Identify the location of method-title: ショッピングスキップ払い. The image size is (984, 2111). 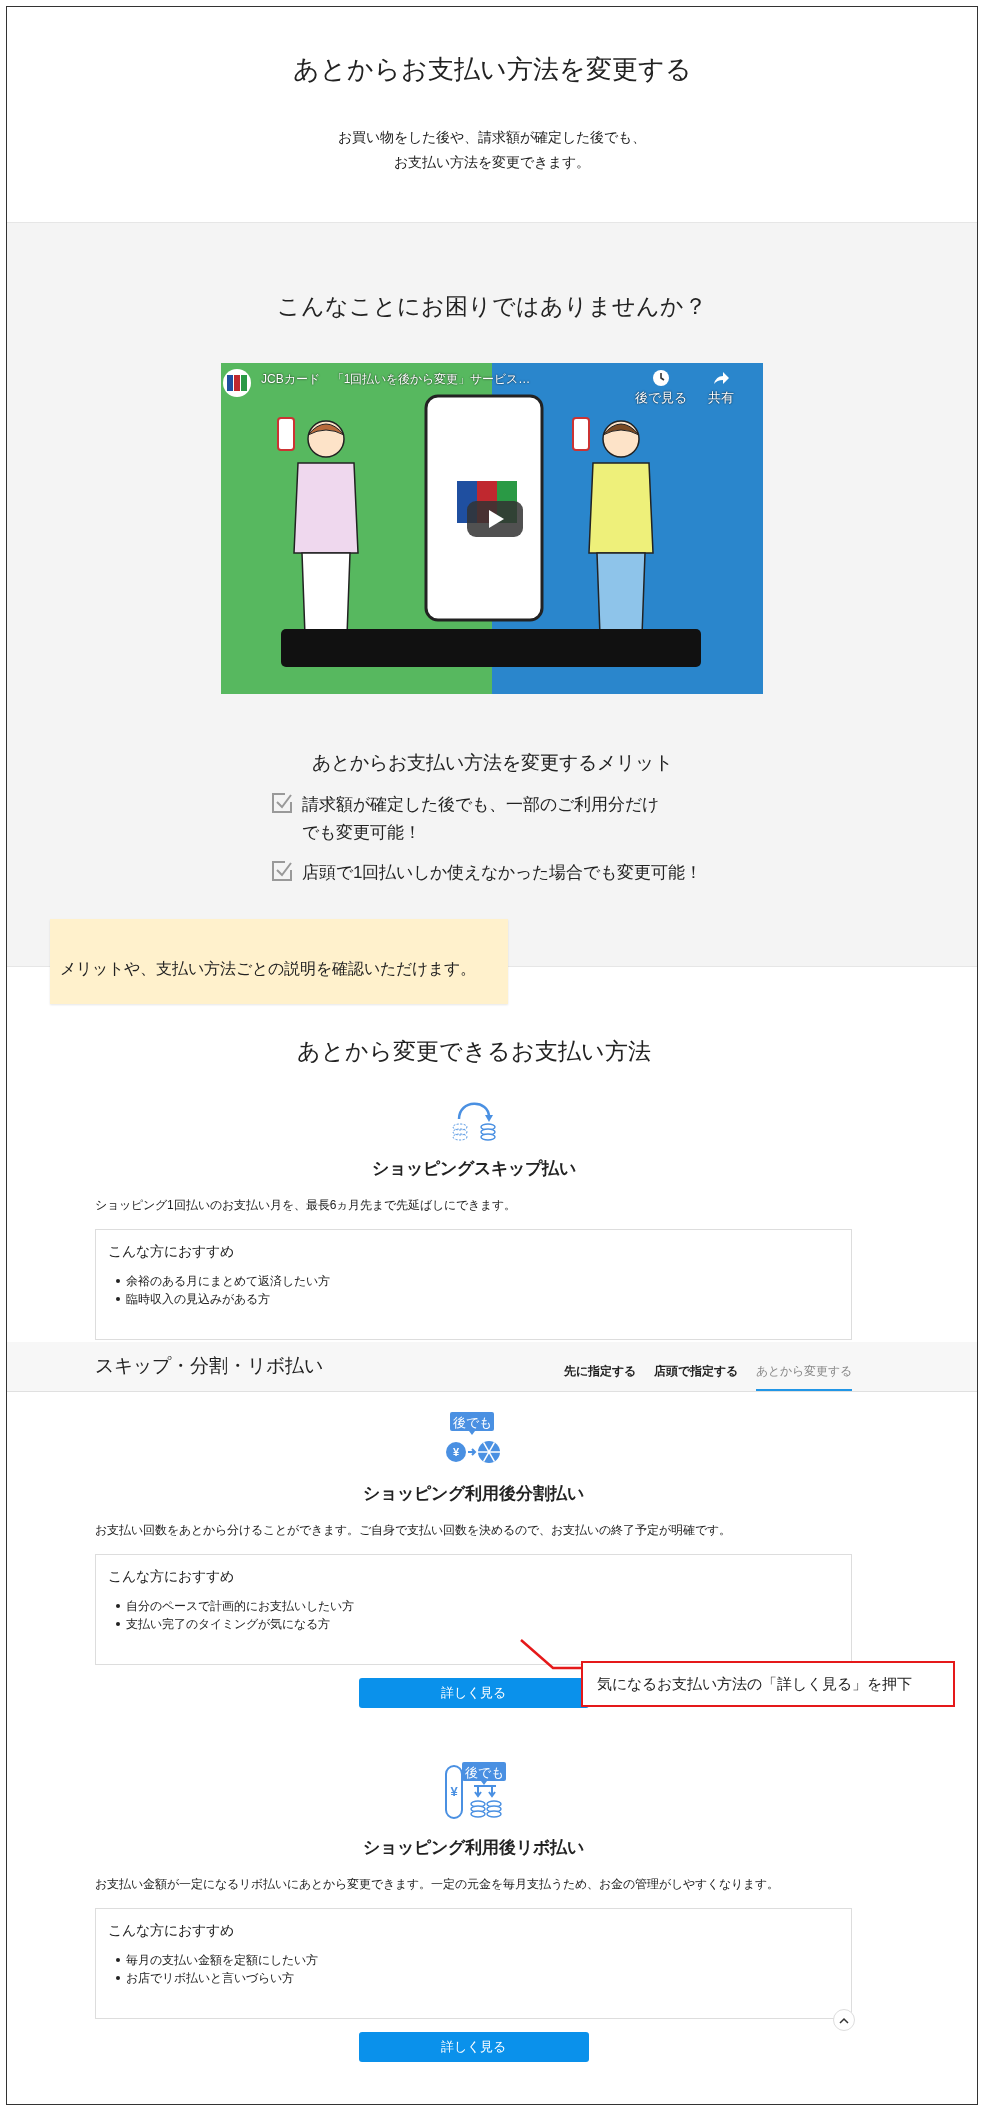
(473, 1169).